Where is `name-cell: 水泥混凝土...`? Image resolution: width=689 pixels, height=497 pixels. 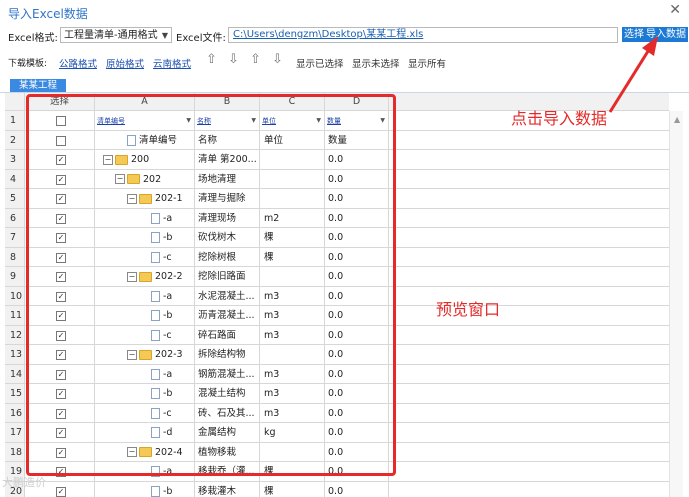 name-cell: 水泥混凝土... is located at coordinates (227, 296).